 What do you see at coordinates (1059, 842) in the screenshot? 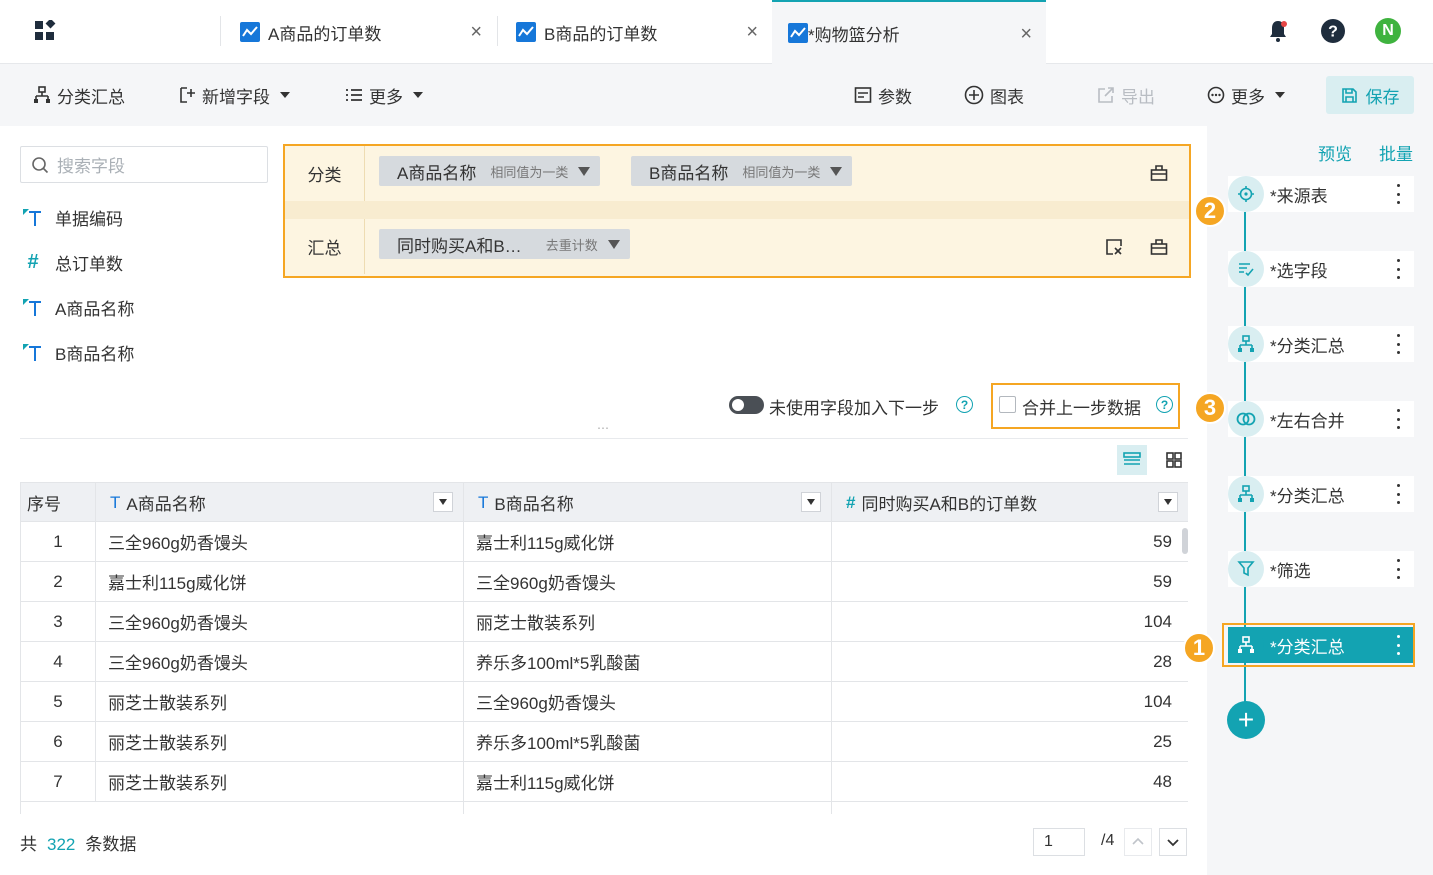
I see `page-input: 1` at bounding box center [1059, 842].